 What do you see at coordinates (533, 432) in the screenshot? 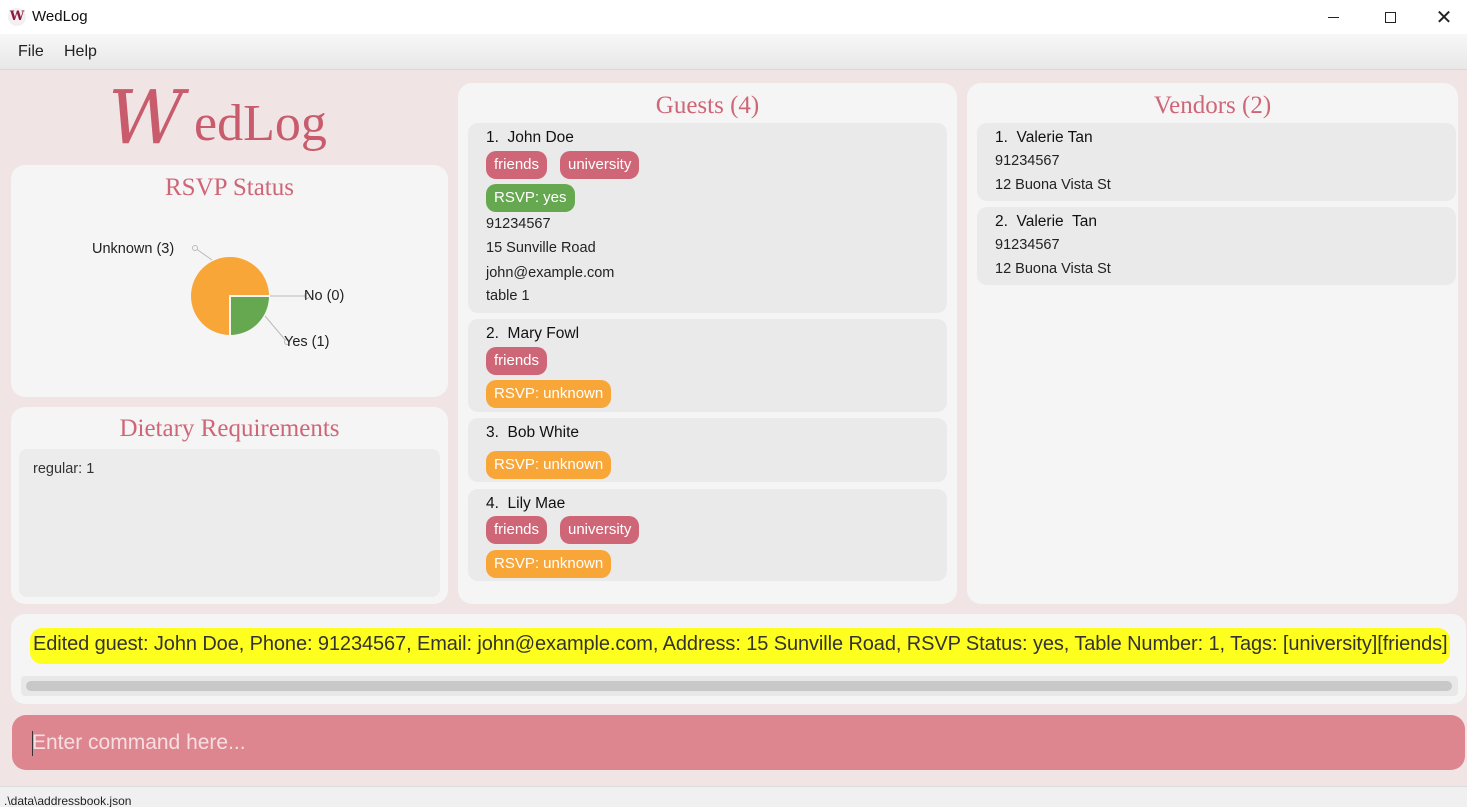
I see `guest-name: 3. Bob White` at bounding box center [533, 432].